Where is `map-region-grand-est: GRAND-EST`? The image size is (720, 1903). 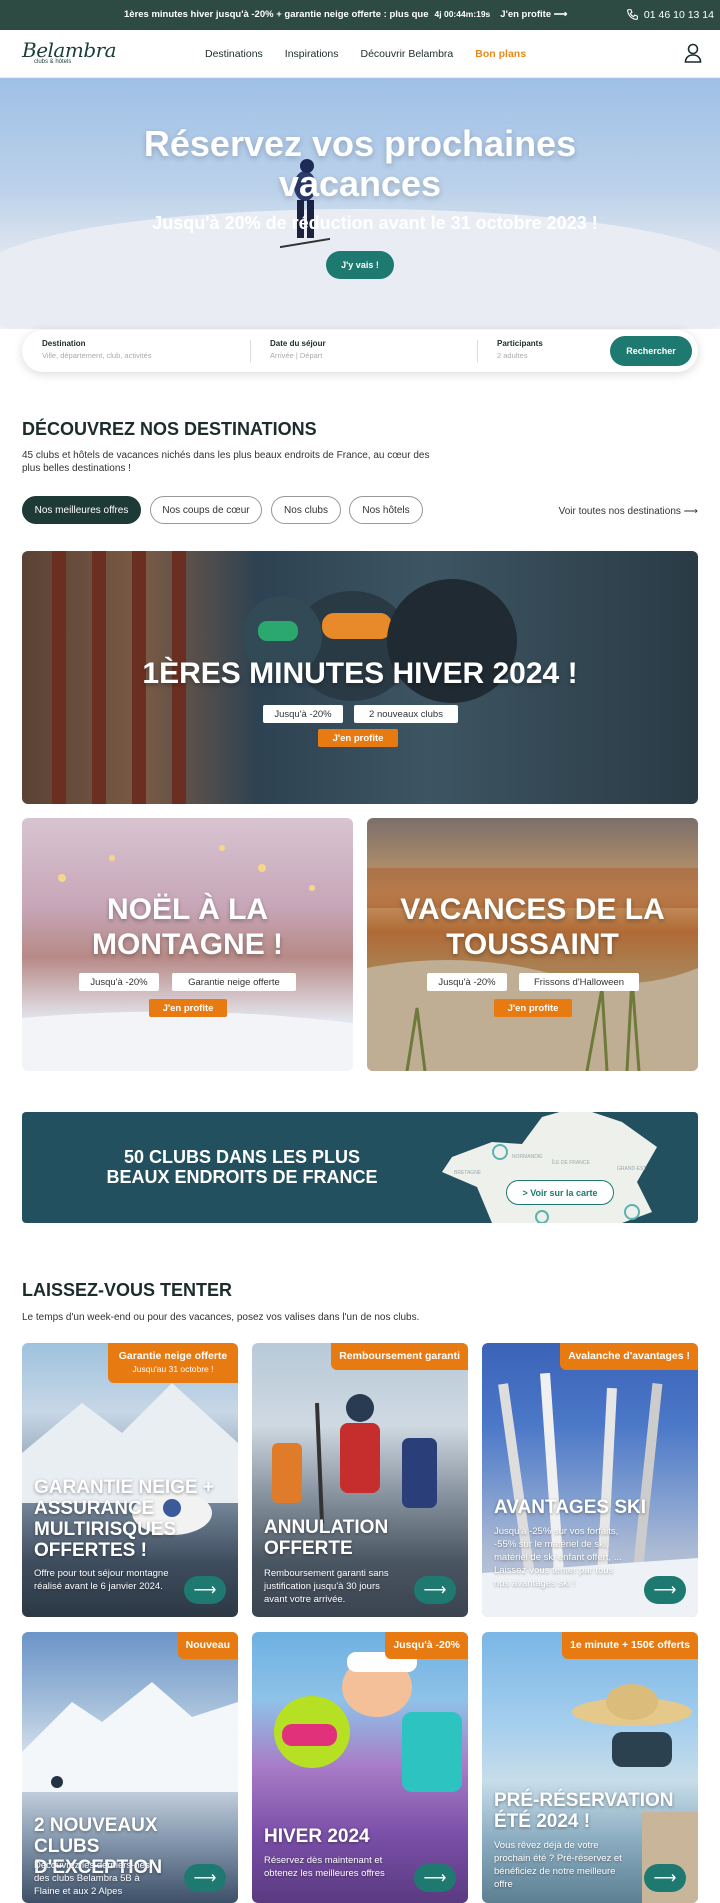 map-region-grand-est: GRAND-EST is located at coordinates (631, 1169).